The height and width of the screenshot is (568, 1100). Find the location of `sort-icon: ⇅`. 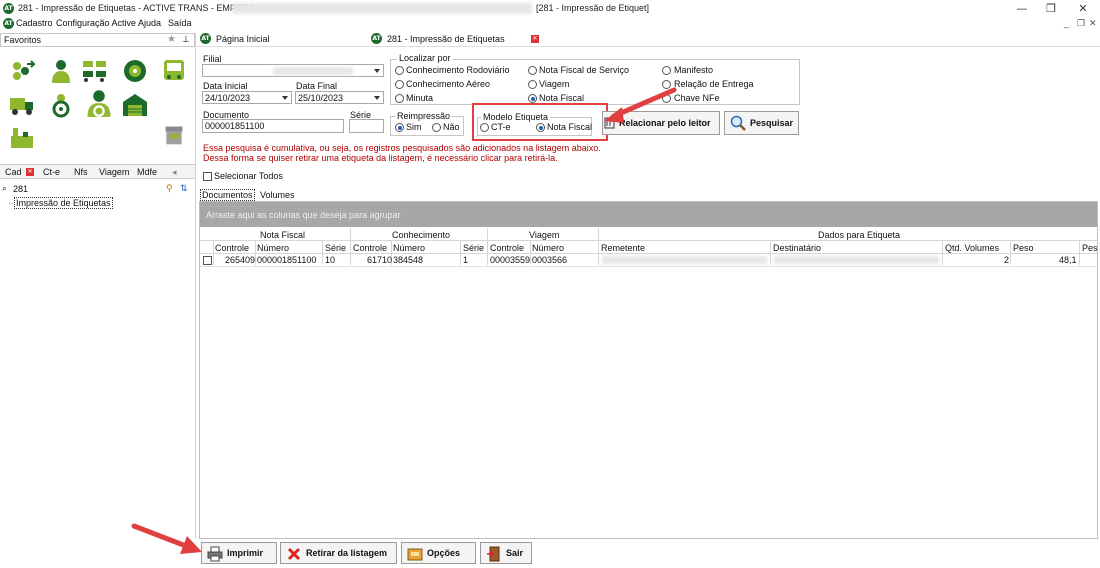

sort-icon: ⇅ is located at coordinates (184, 188).